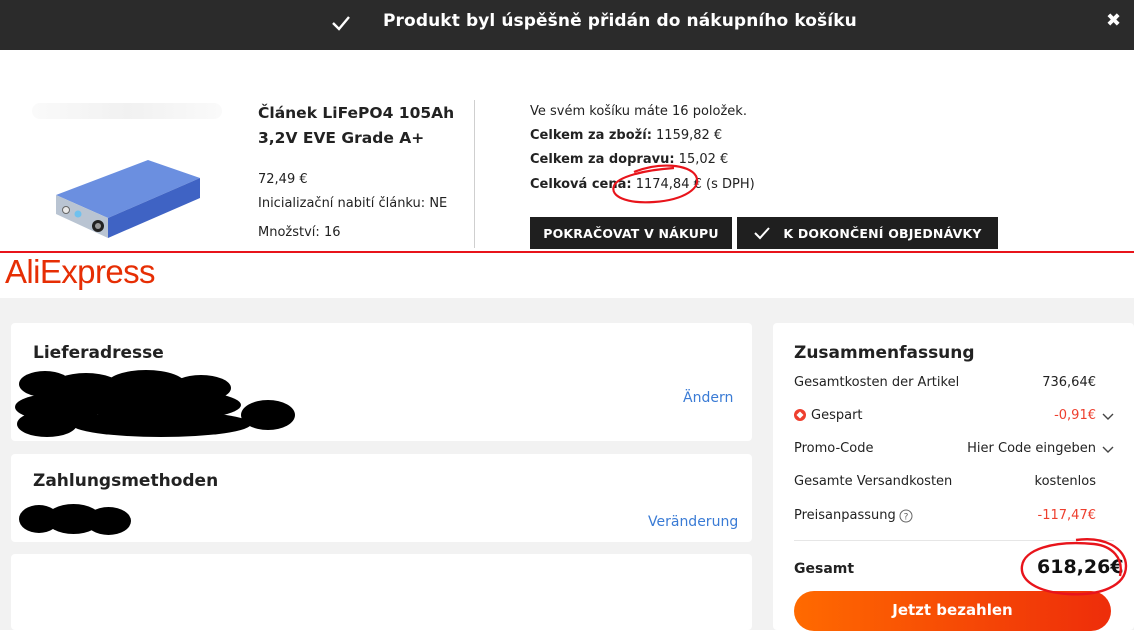 This screenshot has width=1134, height=631. I want to click on divider, so click(474, 174).